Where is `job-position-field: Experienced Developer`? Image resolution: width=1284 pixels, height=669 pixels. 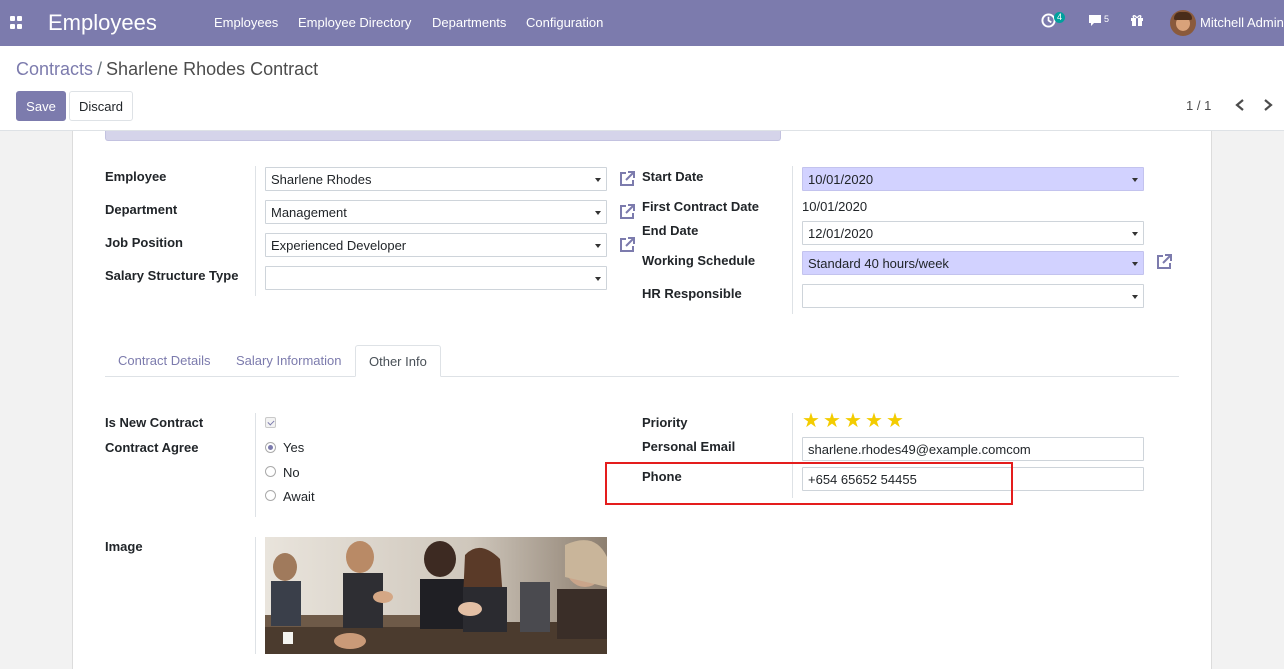
job-position-field: Experienced Developer is located at coordinates (436, 245).